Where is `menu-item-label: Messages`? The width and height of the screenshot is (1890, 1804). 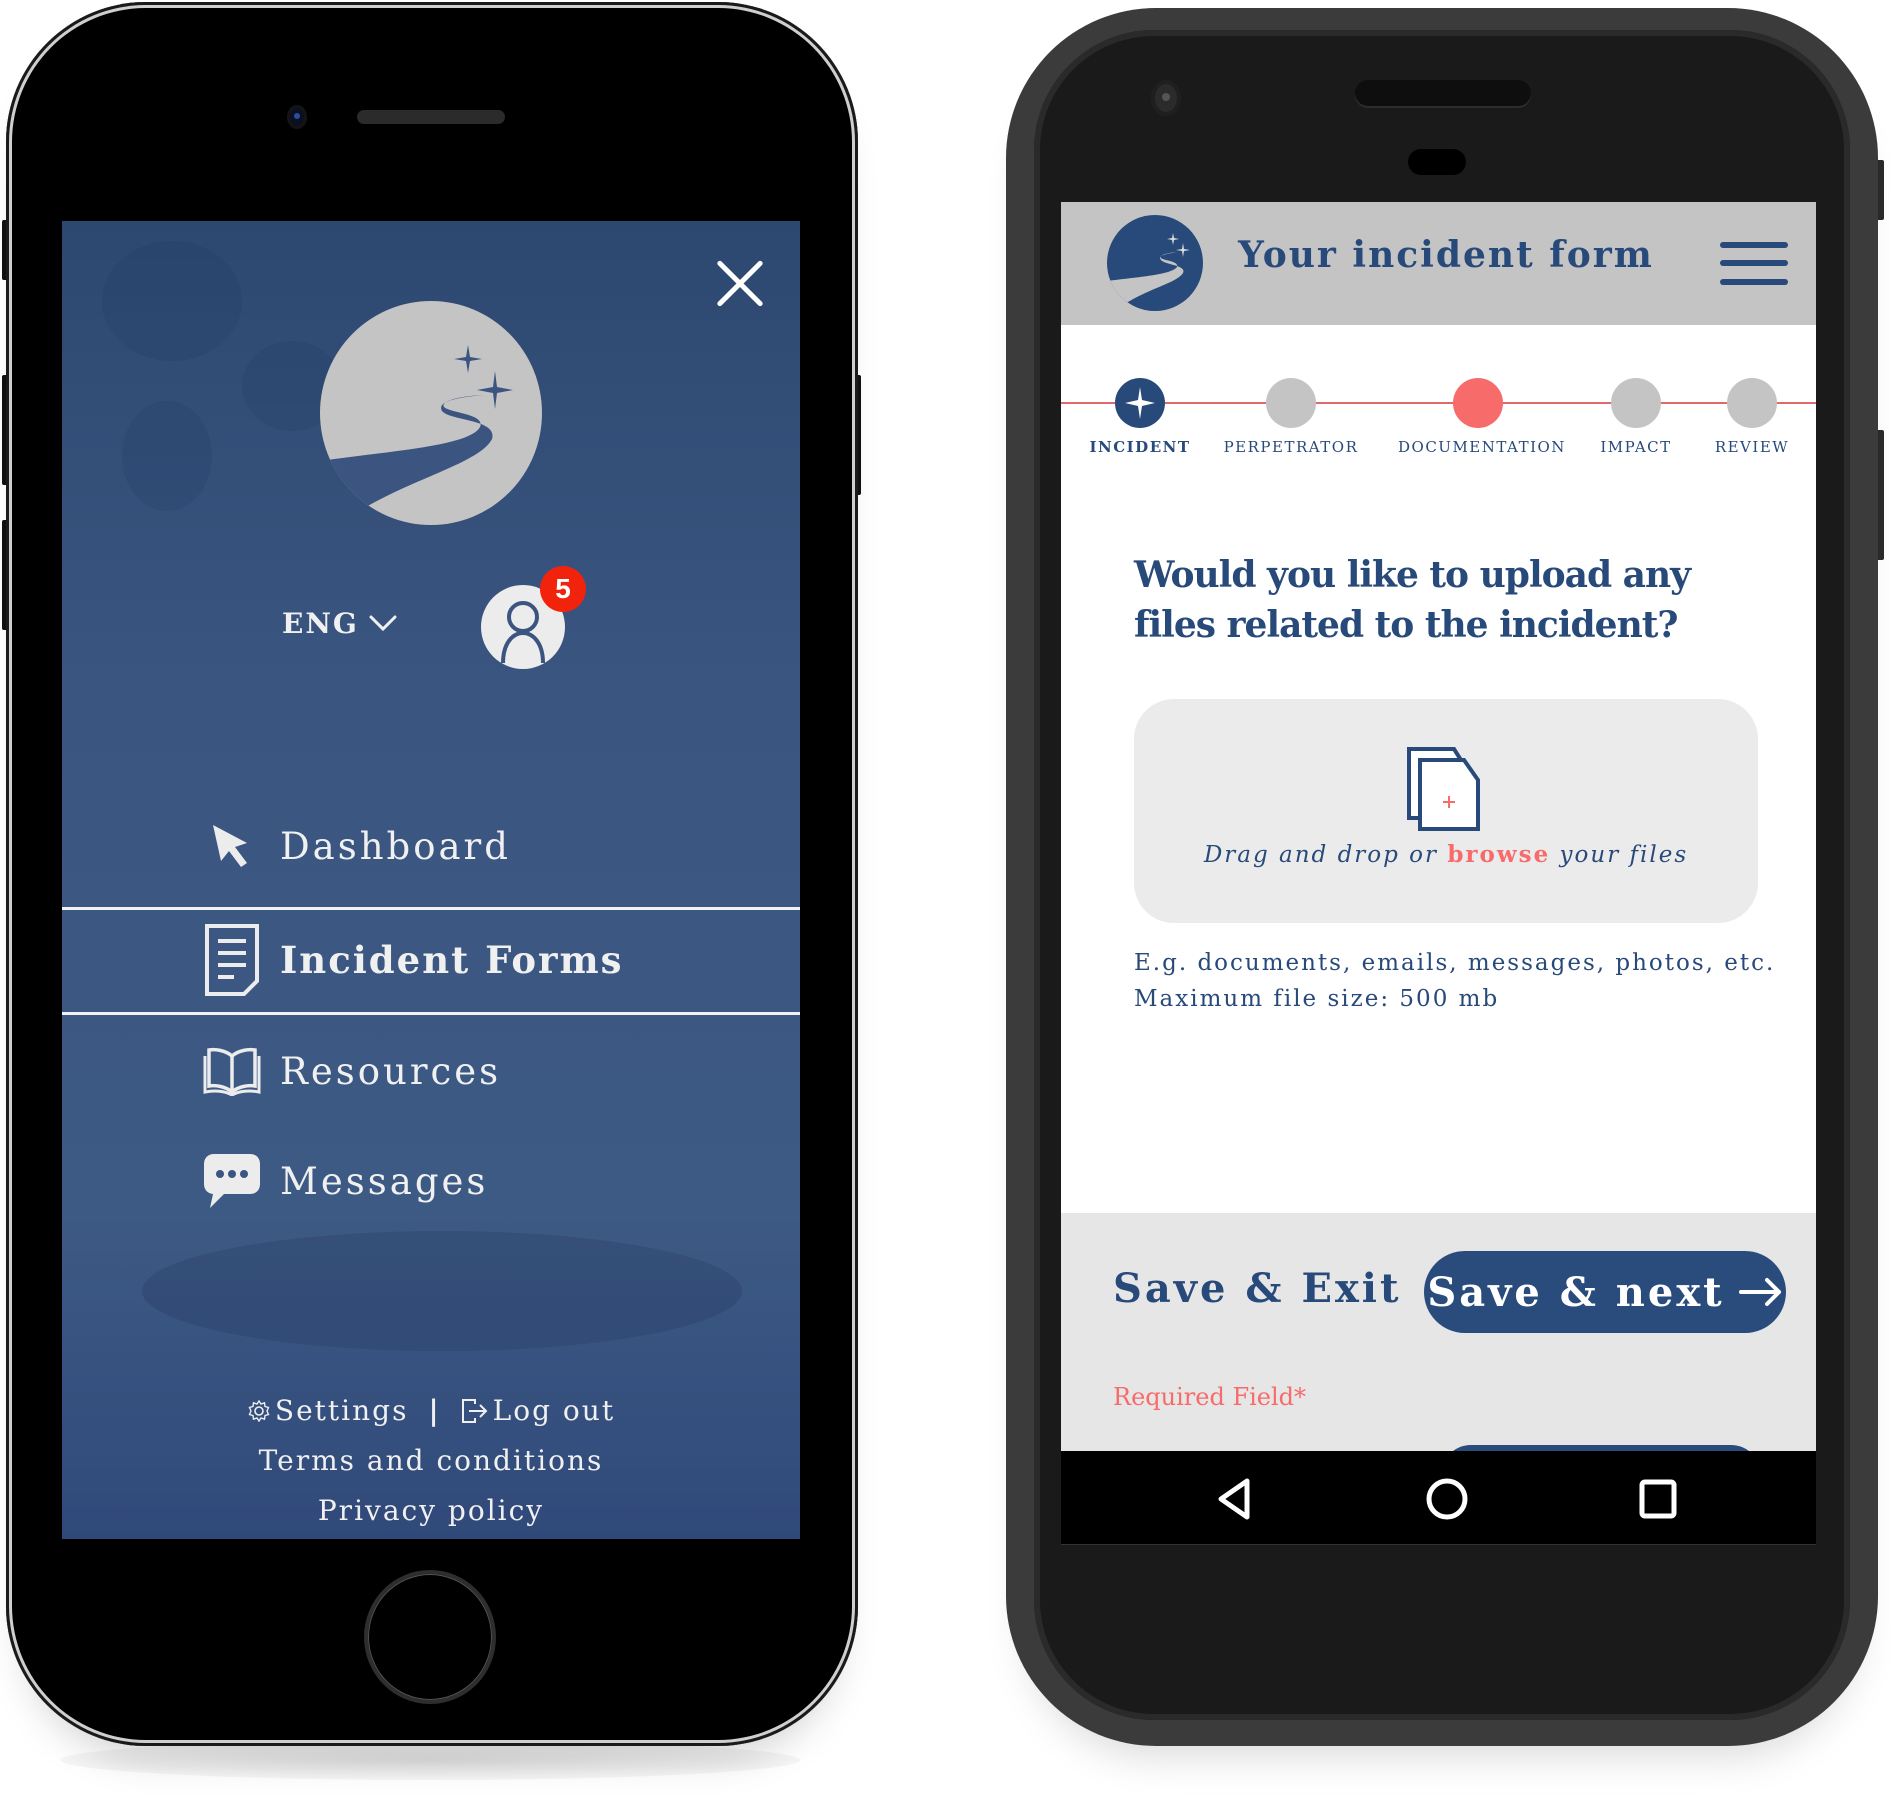 menu-item-label: Messages is located at coordinates (384, 1181).